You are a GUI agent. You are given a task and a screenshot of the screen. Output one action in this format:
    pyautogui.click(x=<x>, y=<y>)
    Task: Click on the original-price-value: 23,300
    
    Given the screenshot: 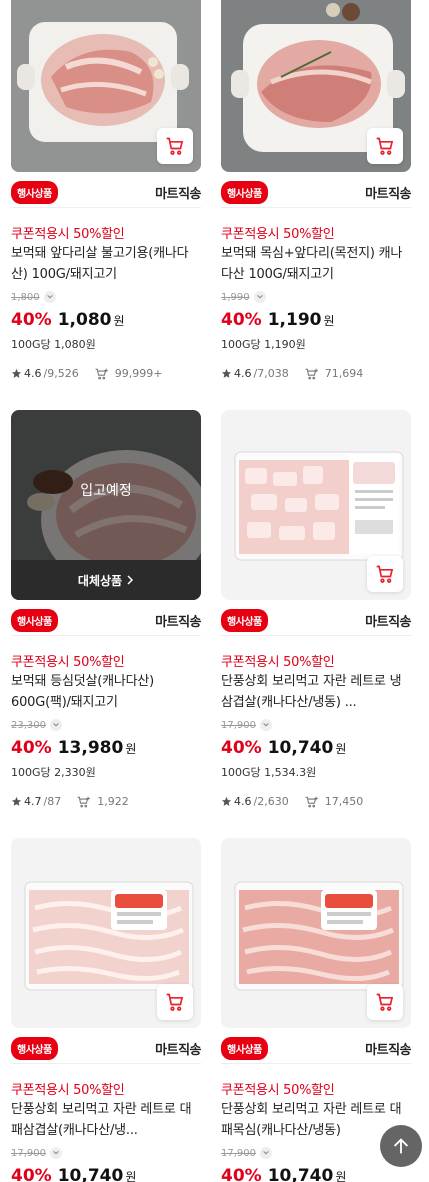 What is the action you would take?
    pyautogui.click(x=28, y=725)
    